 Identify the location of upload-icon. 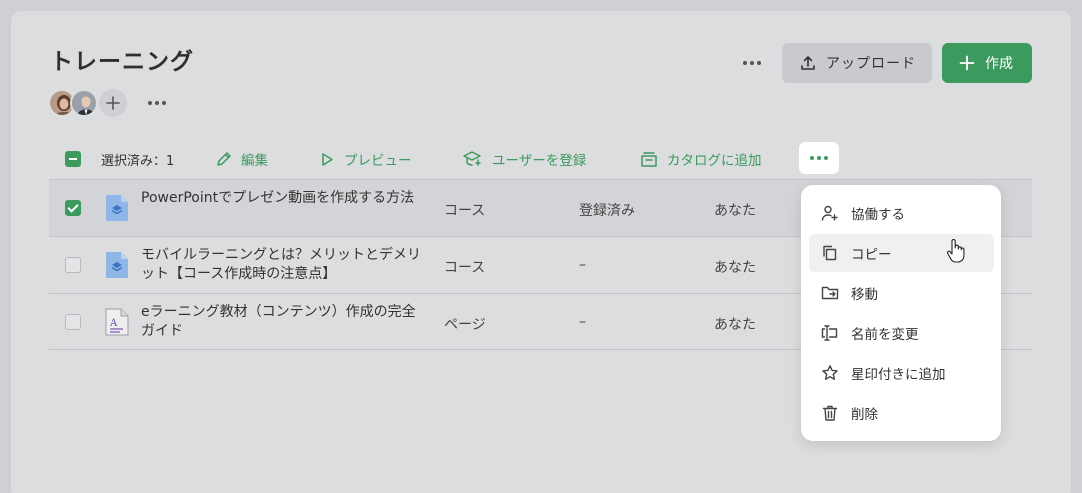
(808, 63).